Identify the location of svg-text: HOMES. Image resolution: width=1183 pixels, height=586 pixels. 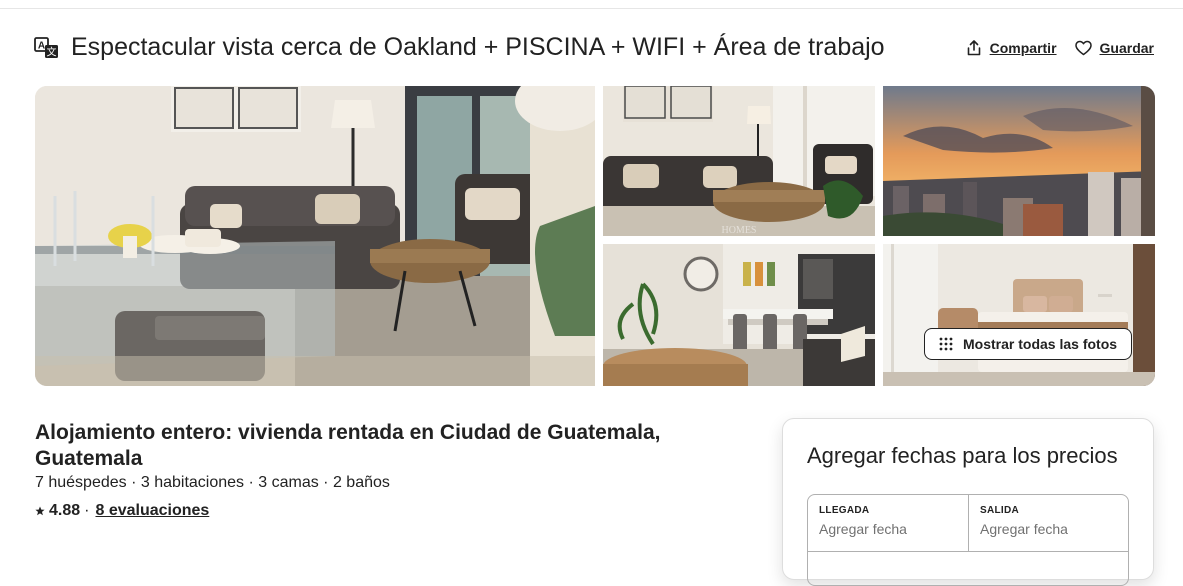
(738, 230).